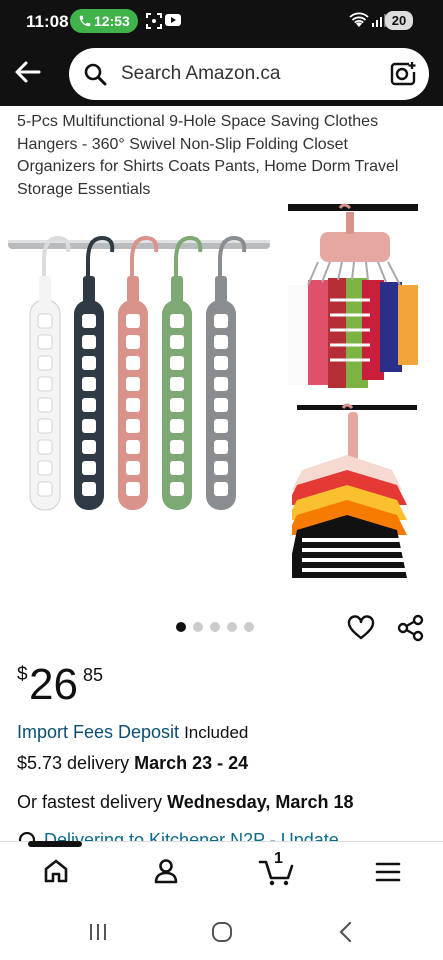 Image resolution: width=443 pixels, height=960 pixels. Describe the element at coordinates (221, 22) in the screenshot. I see `status-bar: 11:08 12:53 20` at that location.